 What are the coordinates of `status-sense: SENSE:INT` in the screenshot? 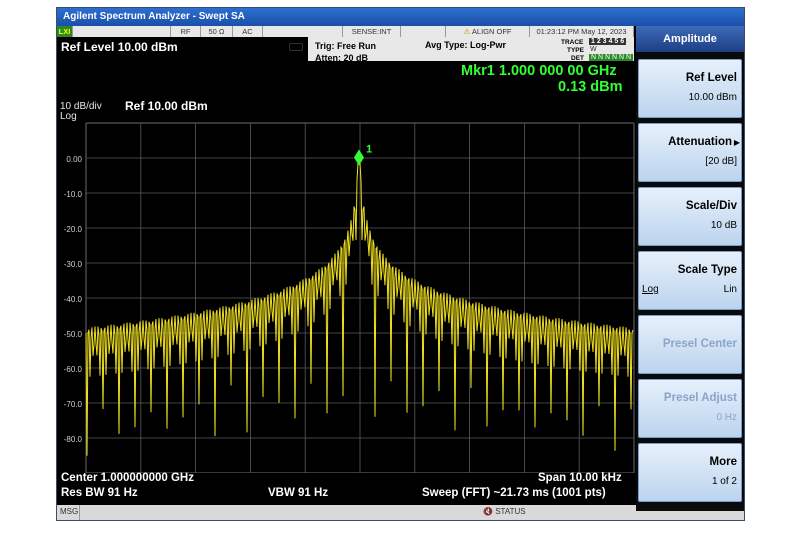 It's located at (372, 31).